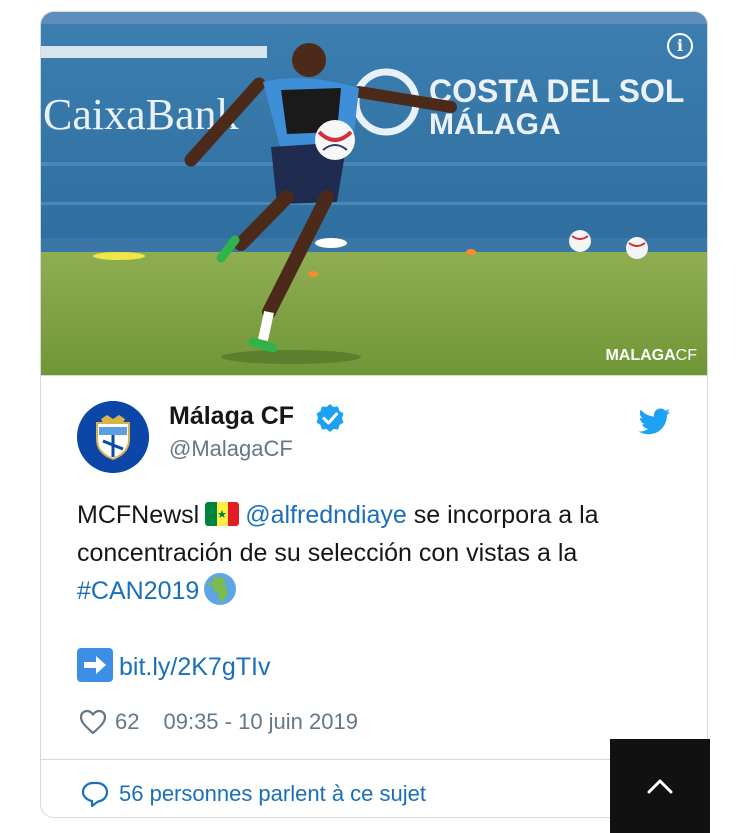  I want to click on heart-icon, so click(93, 722).